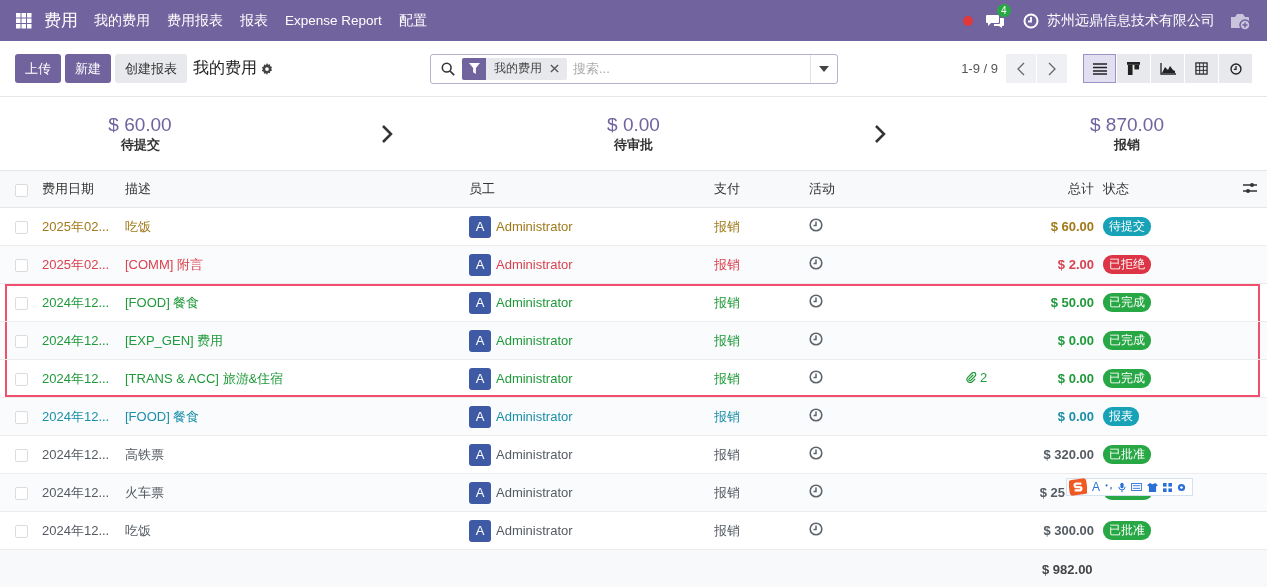 The height and width of the screenshot is (587, 1267). I want to click on summary-amount: $ 0.00, so click(633, 124).